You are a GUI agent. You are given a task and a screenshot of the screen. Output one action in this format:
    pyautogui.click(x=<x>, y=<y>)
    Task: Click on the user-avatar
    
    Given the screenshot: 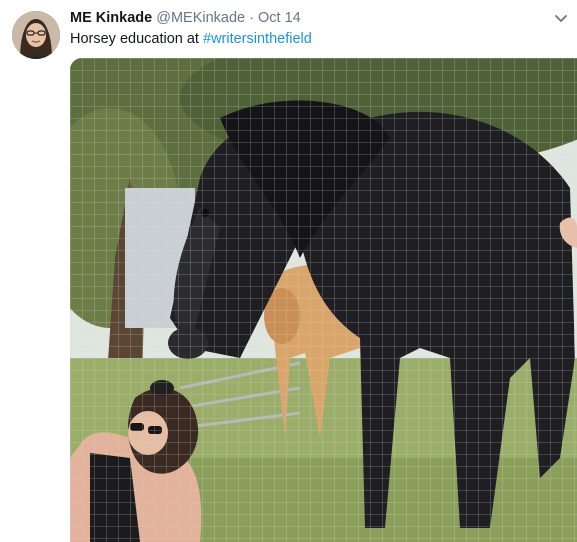 What is the action you would take?
    pyautogui.click(x=36, y=35)
    